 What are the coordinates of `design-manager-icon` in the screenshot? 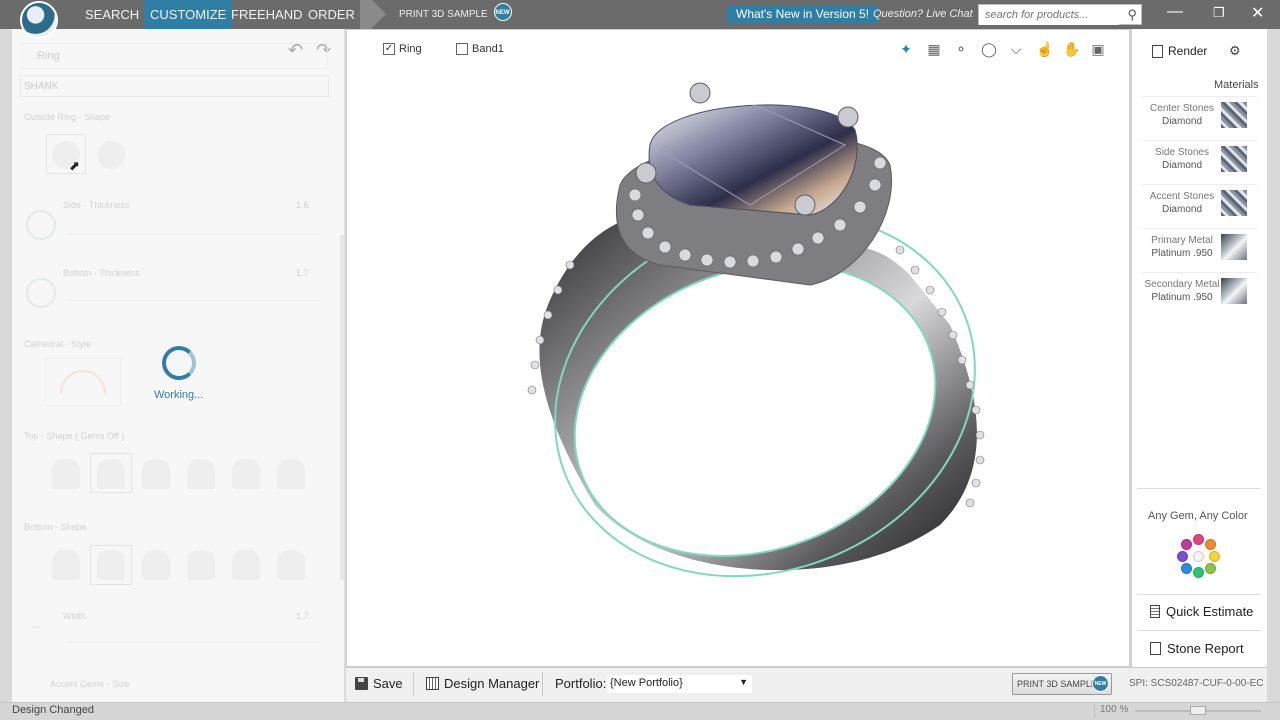 It's located at (432, 683).